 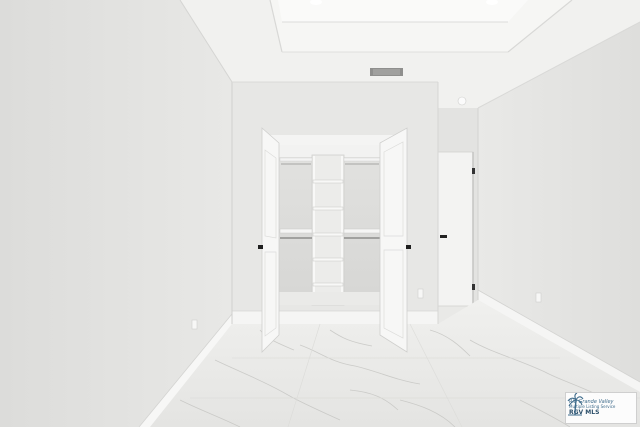 I want to click on closet-shelf-tower, so click(x=328, y=230).